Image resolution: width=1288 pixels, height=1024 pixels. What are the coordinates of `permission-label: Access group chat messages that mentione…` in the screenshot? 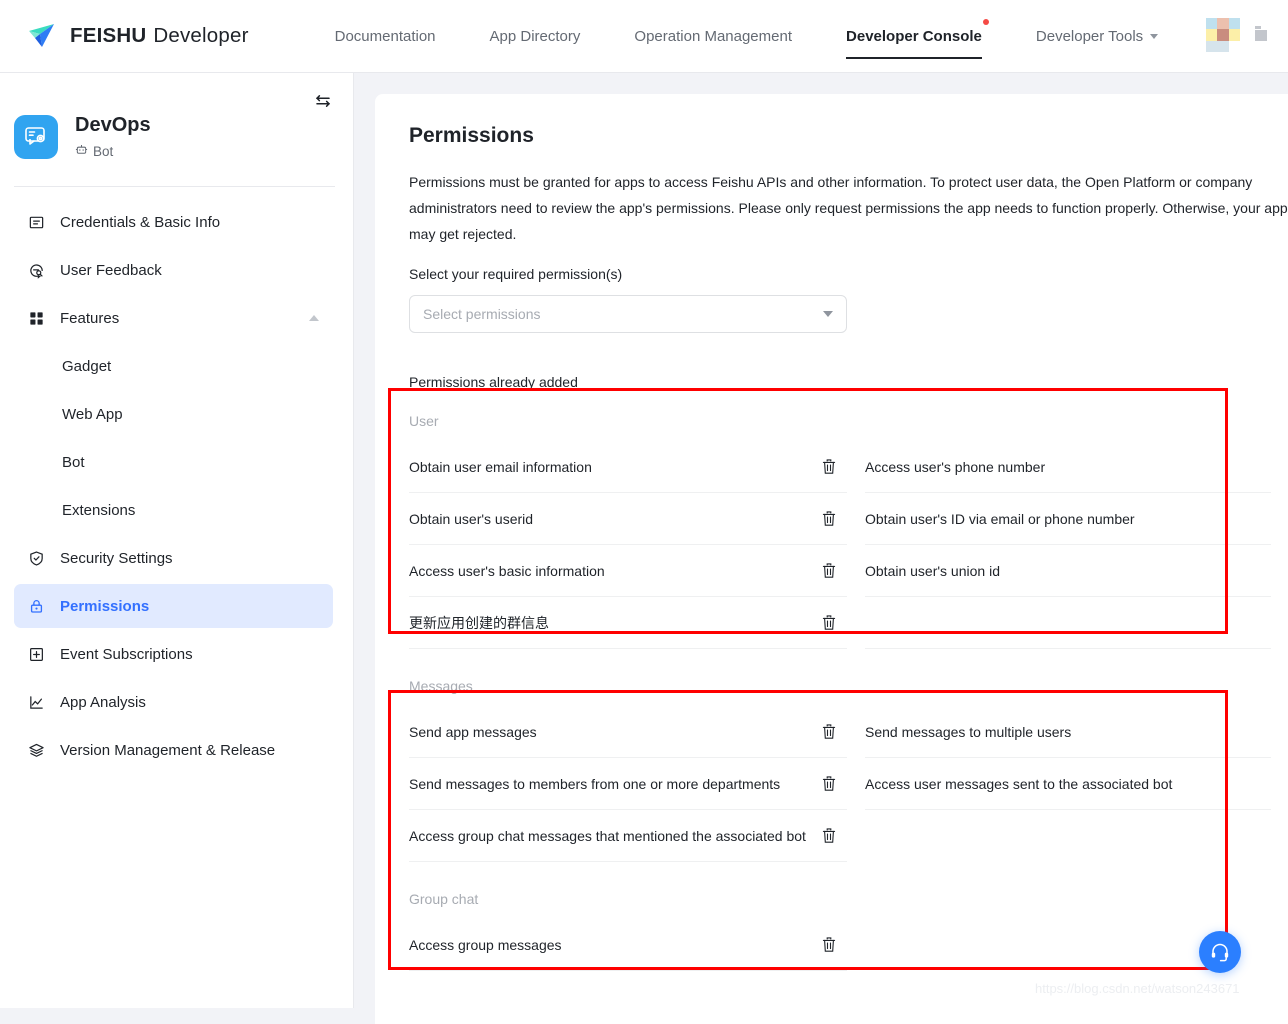 It's located at (607, 835).